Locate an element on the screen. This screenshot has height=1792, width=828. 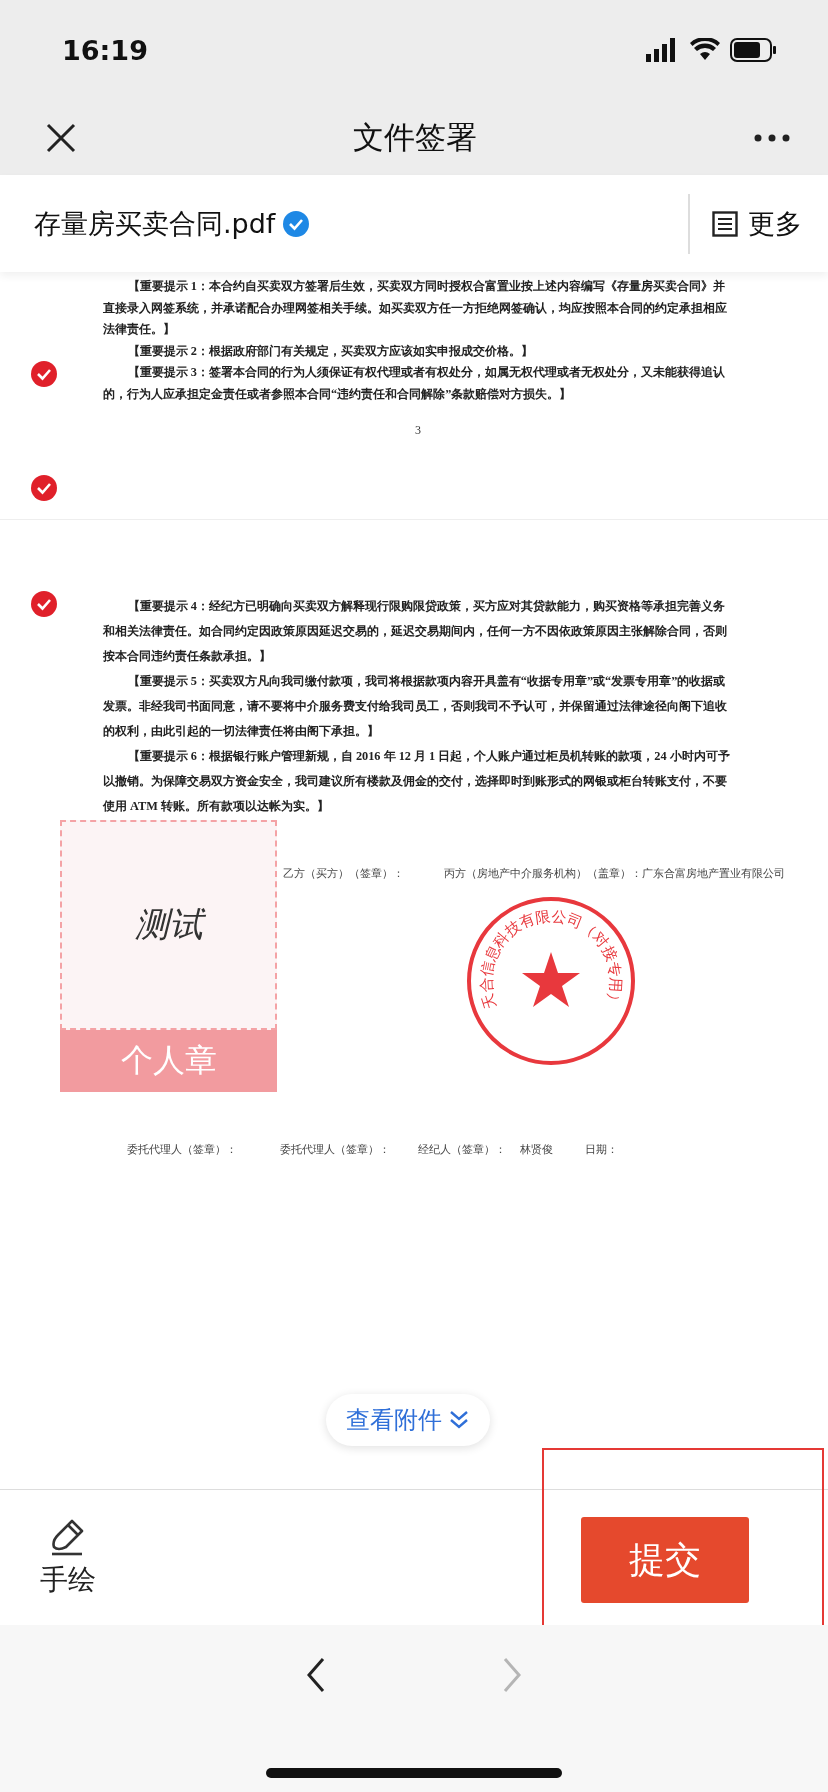
contract-paragraph: 【重要提示 4：经纪方已明确向买卖双方解释现行限购限贷政策，买方应对其贷款能力，购买资格等承担完善义务和相关法律责任。如合同约定因政策原因延迟交易的，延迟交易期间内，任何一方不因依政策原因主张解除合同，否则按本合同违约责任条款承担。】 is located at coordinates (415, 631).